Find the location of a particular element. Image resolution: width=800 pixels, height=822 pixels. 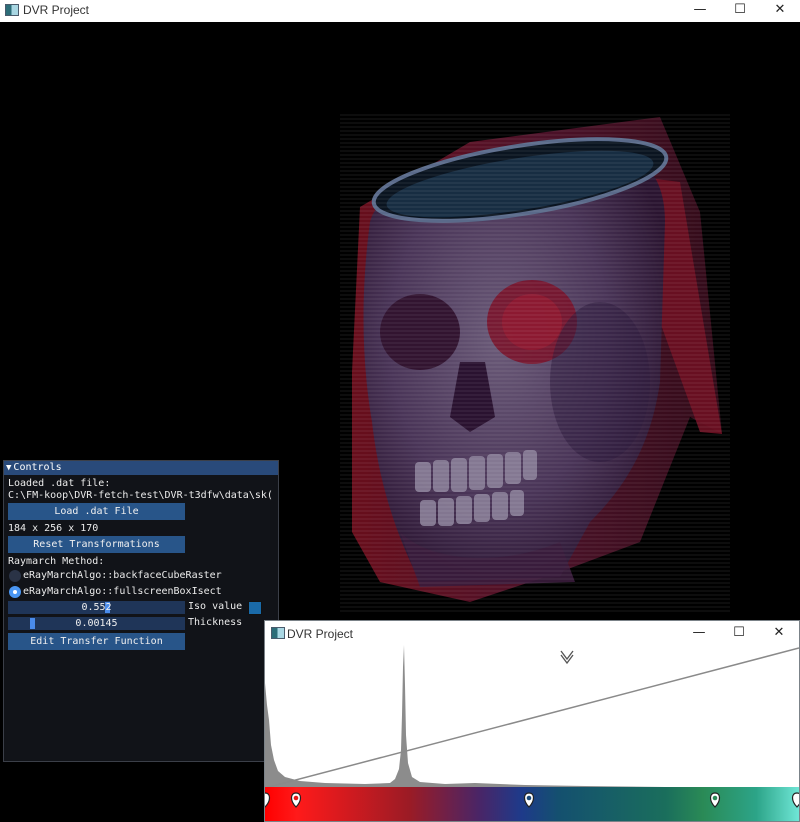

tf-app-icon is located at coordinates (278, 633).